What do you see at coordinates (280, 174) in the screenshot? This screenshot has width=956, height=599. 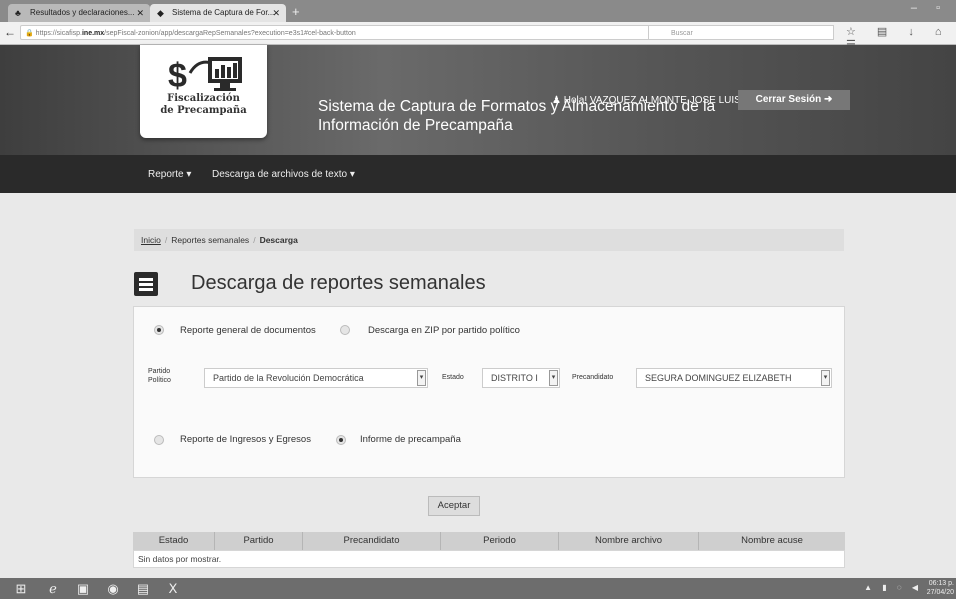 I see `menu-item-label: Descarga de archivos de texto` at bounding box center [280, 174].